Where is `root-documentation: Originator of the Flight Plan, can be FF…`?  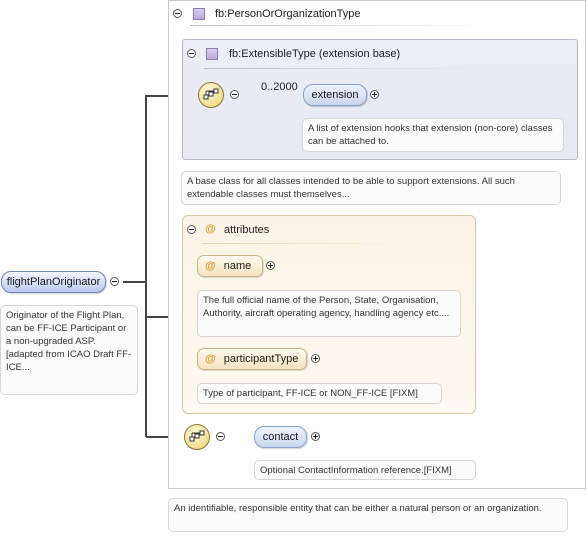 root-documentation: Originator of the Flight Plan, can be FF… is located at coordinates (69, 350).